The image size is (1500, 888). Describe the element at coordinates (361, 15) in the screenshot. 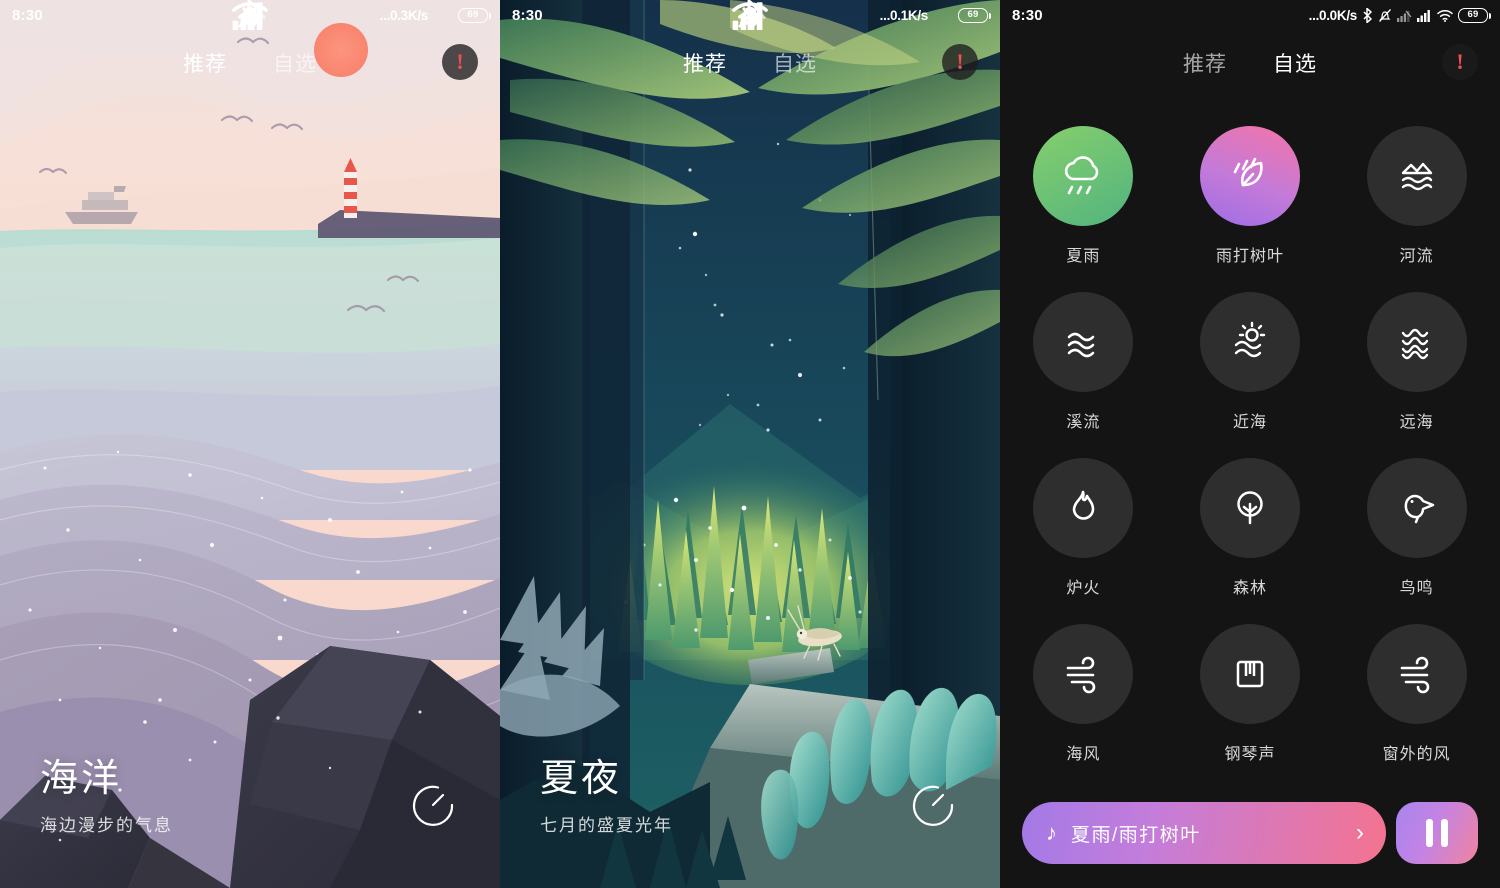

I see `status-icons: ...0.3K/s 69` at that location.